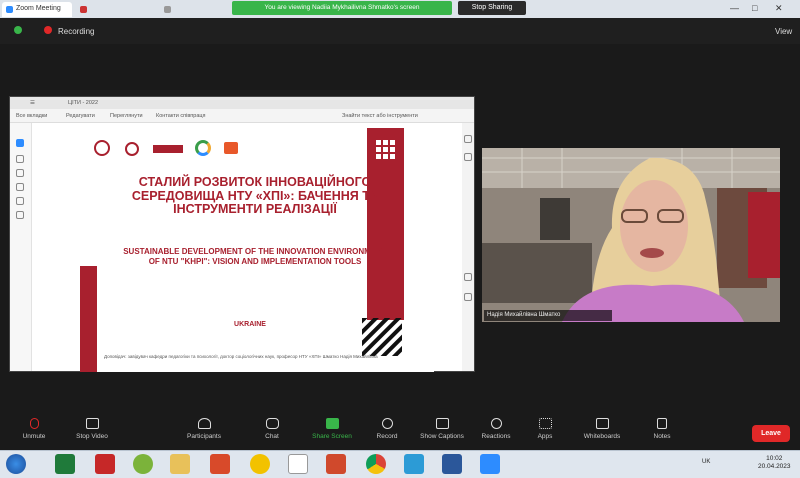  What do you see at coordinates (204, 423) in the screenshot?
I see `participants-icon` at bounding box center [204, 423].